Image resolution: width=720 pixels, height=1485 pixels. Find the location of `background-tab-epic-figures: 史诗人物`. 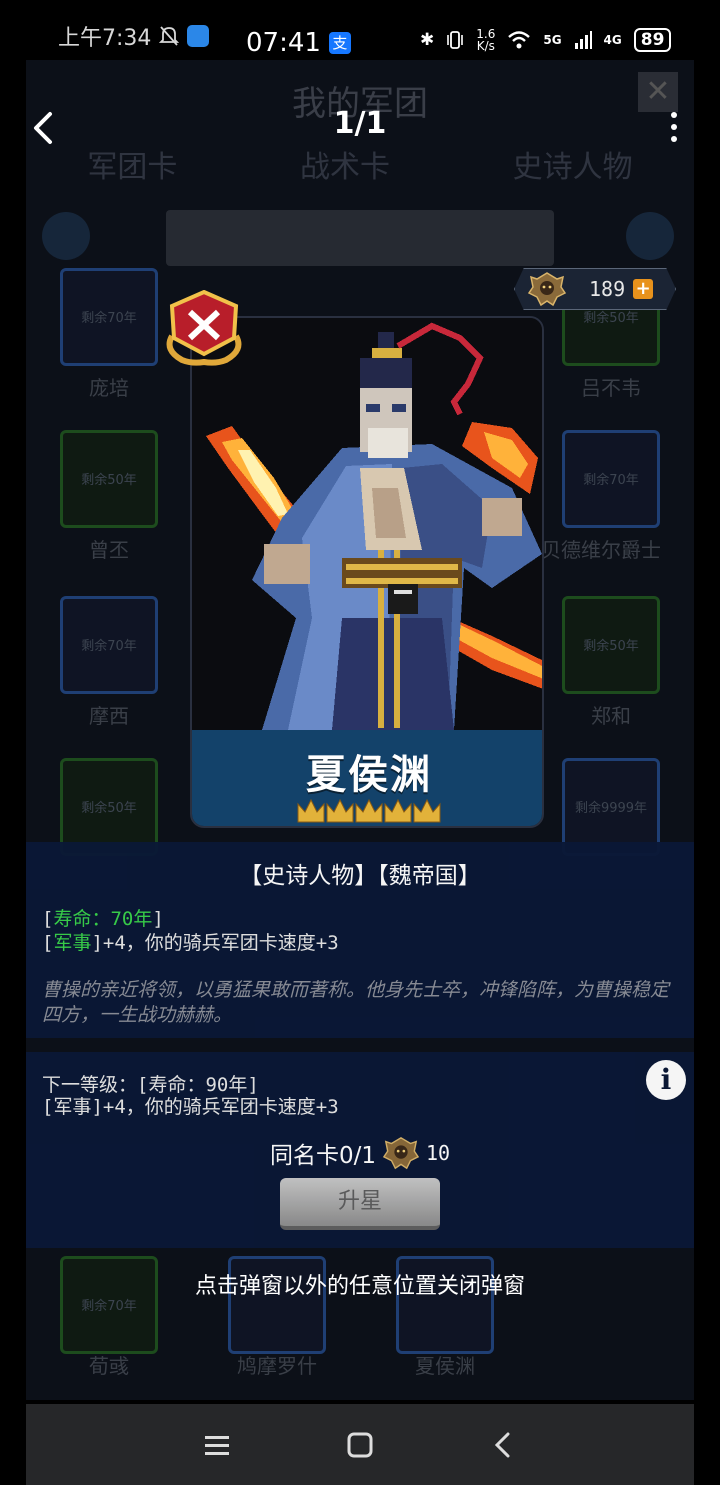

background-tab-epic-figures: 史诗人物 is located at coordinates (572, 167).